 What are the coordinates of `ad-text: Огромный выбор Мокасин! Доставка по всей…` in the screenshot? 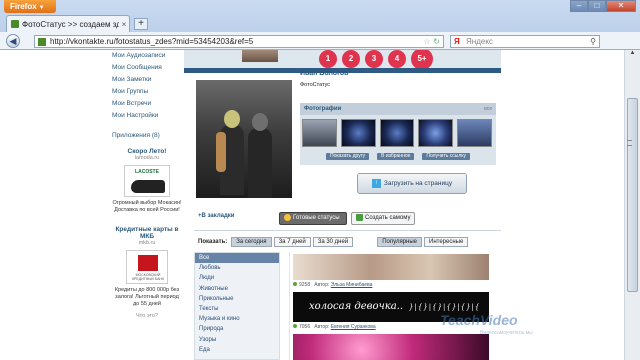 It's located at (147, 206).